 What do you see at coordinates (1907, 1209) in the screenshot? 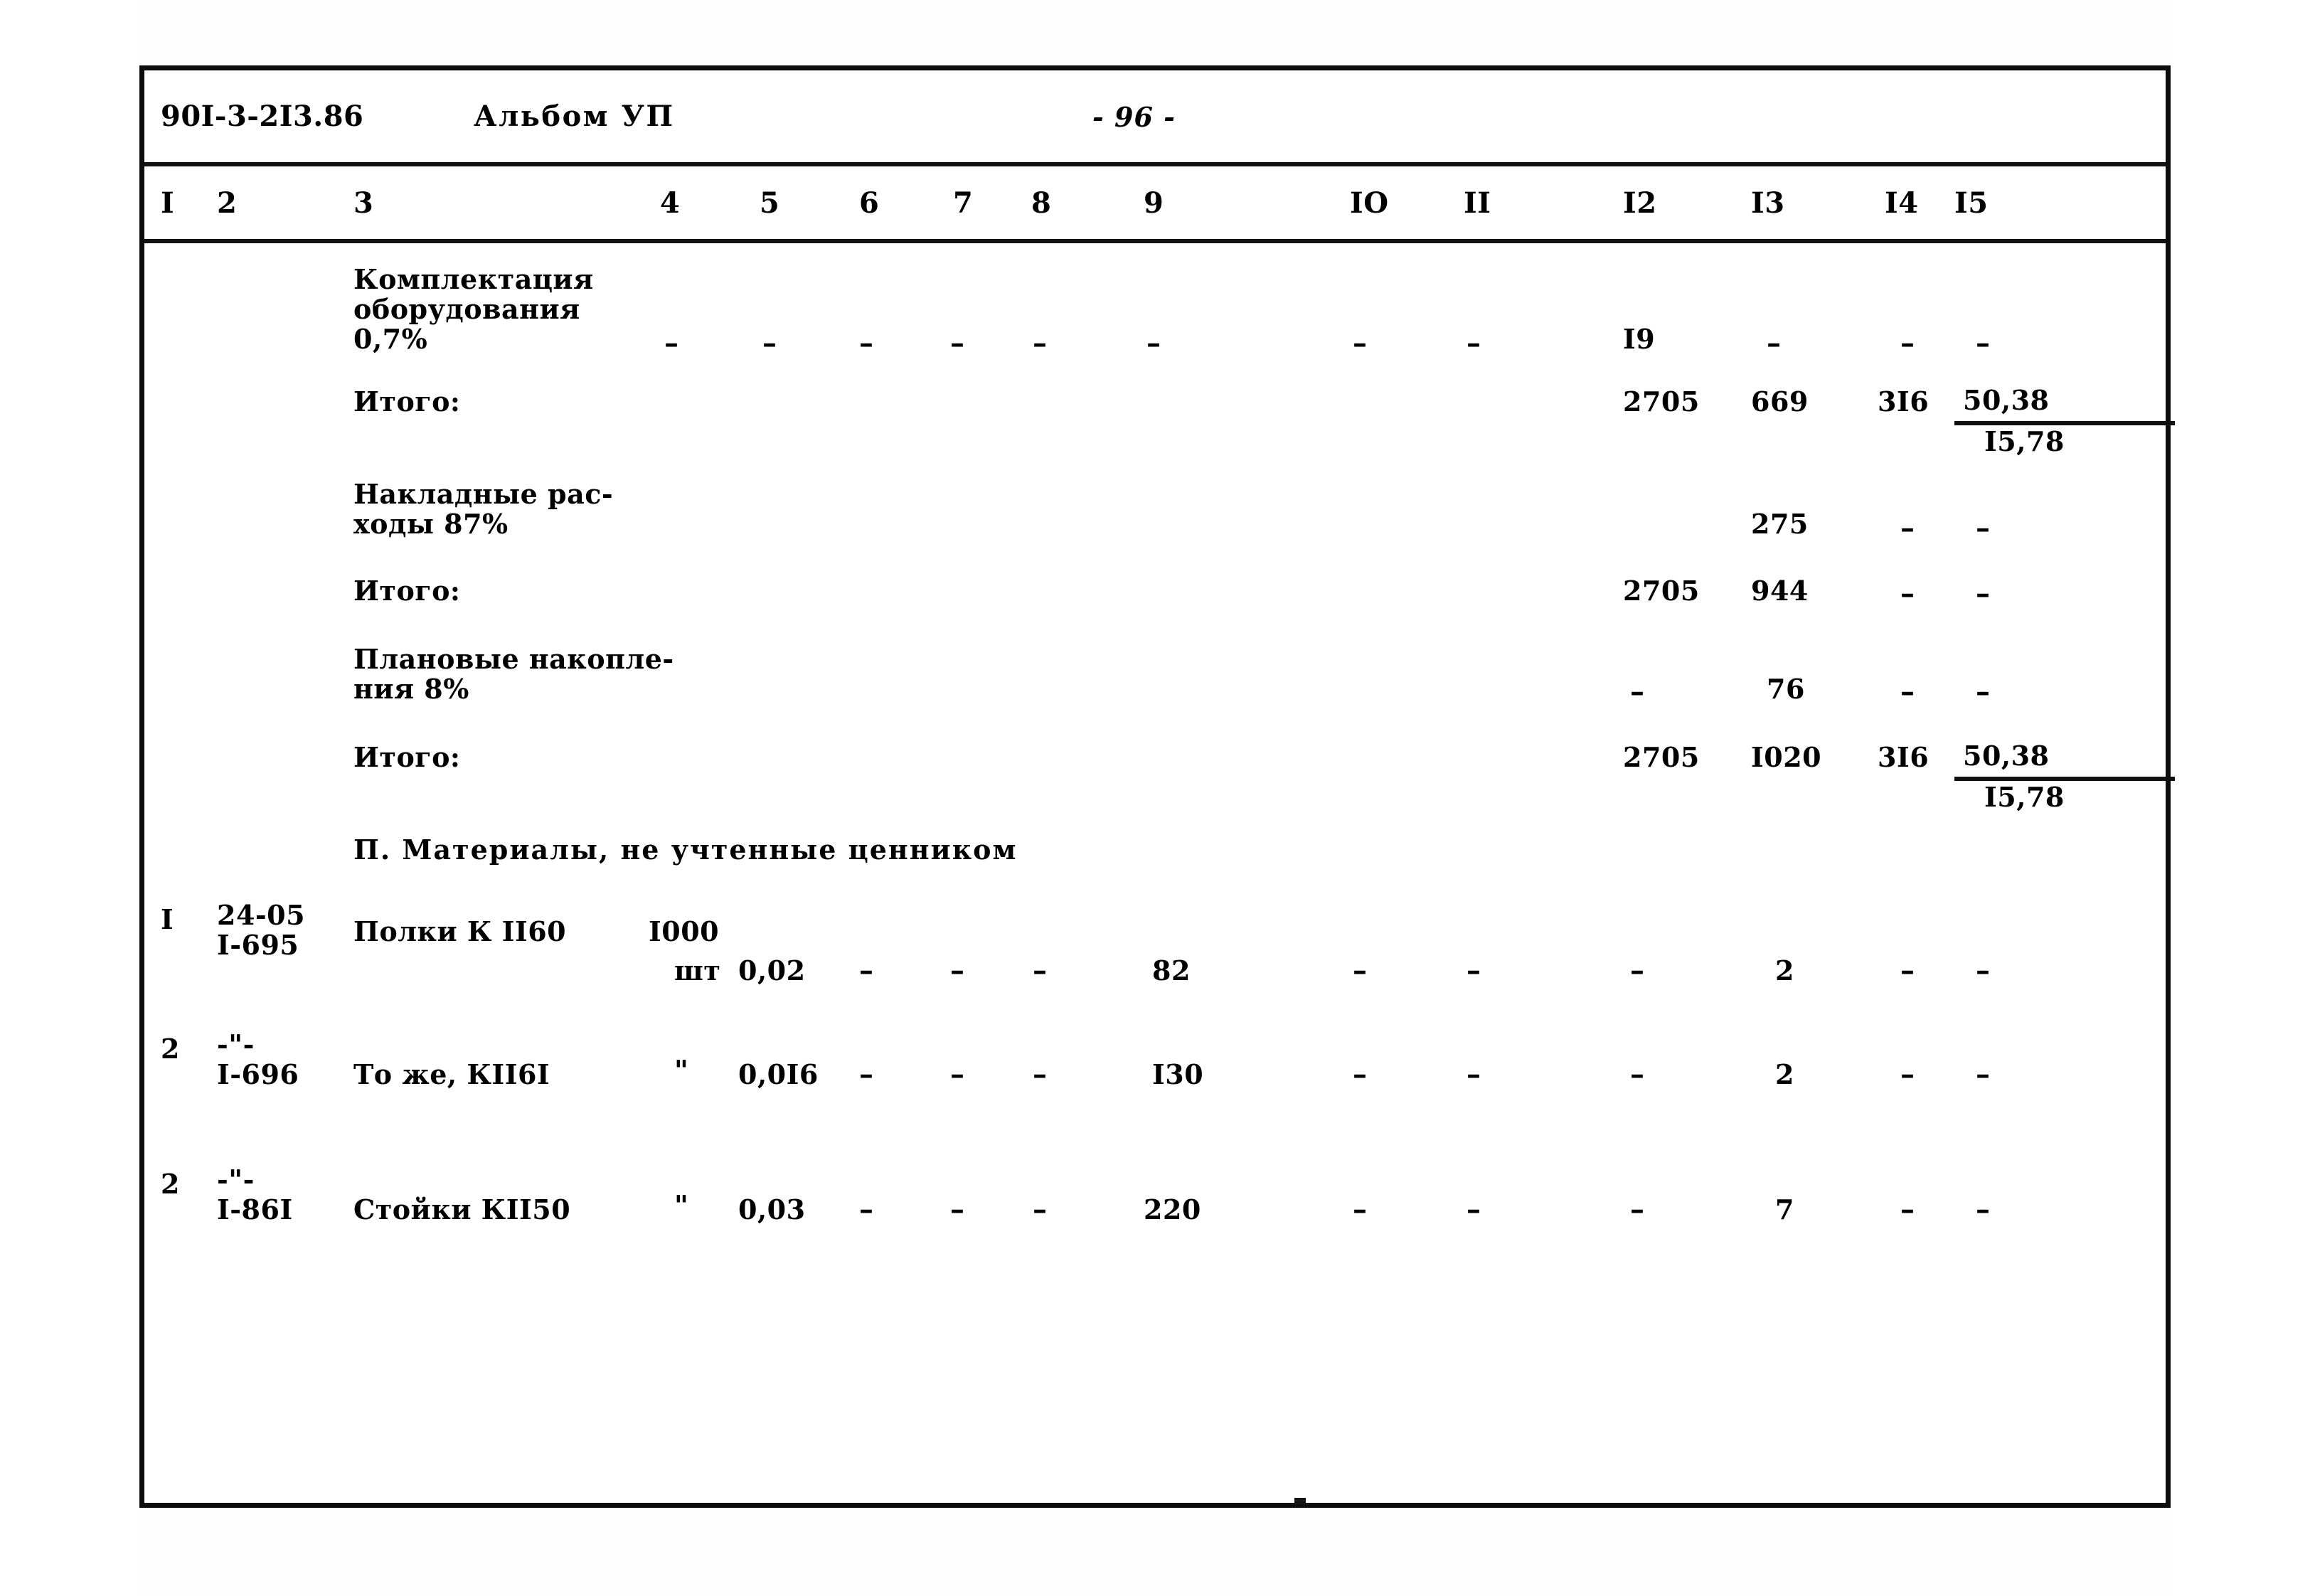
I see `mrow3-c14: –` at bounding box center [1907, 1209].